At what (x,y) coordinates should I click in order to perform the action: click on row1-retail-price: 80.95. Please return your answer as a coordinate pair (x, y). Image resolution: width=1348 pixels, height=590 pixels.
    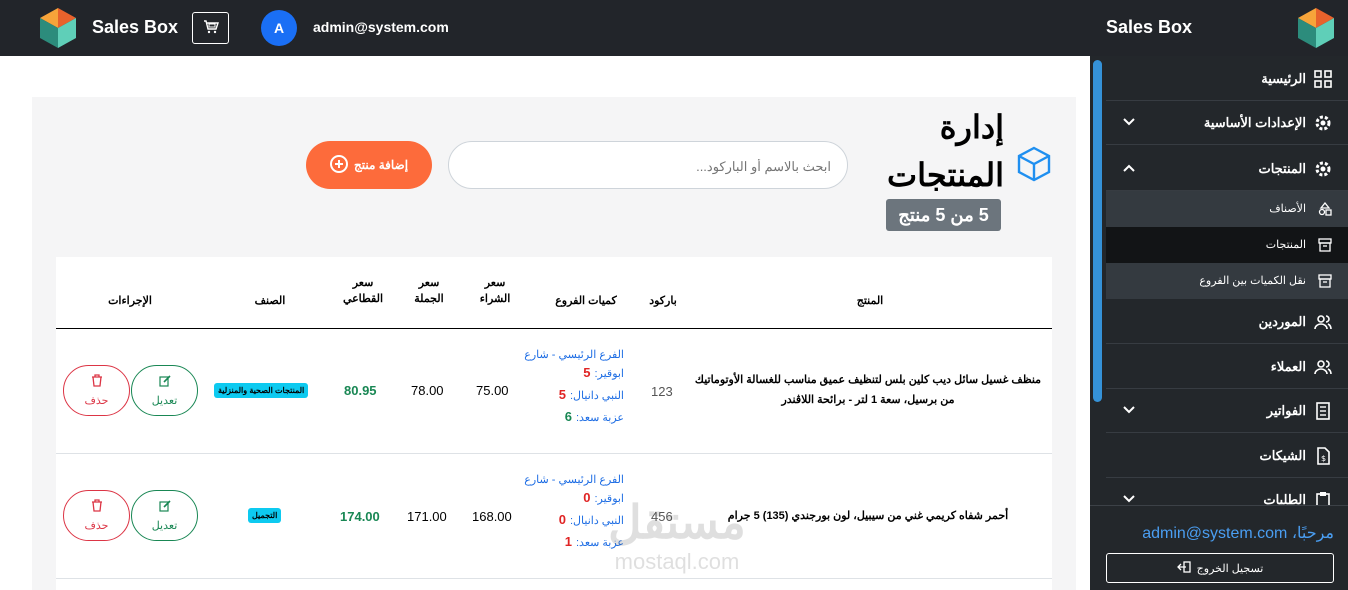
    Looking at the image, I should click on (360, 390).